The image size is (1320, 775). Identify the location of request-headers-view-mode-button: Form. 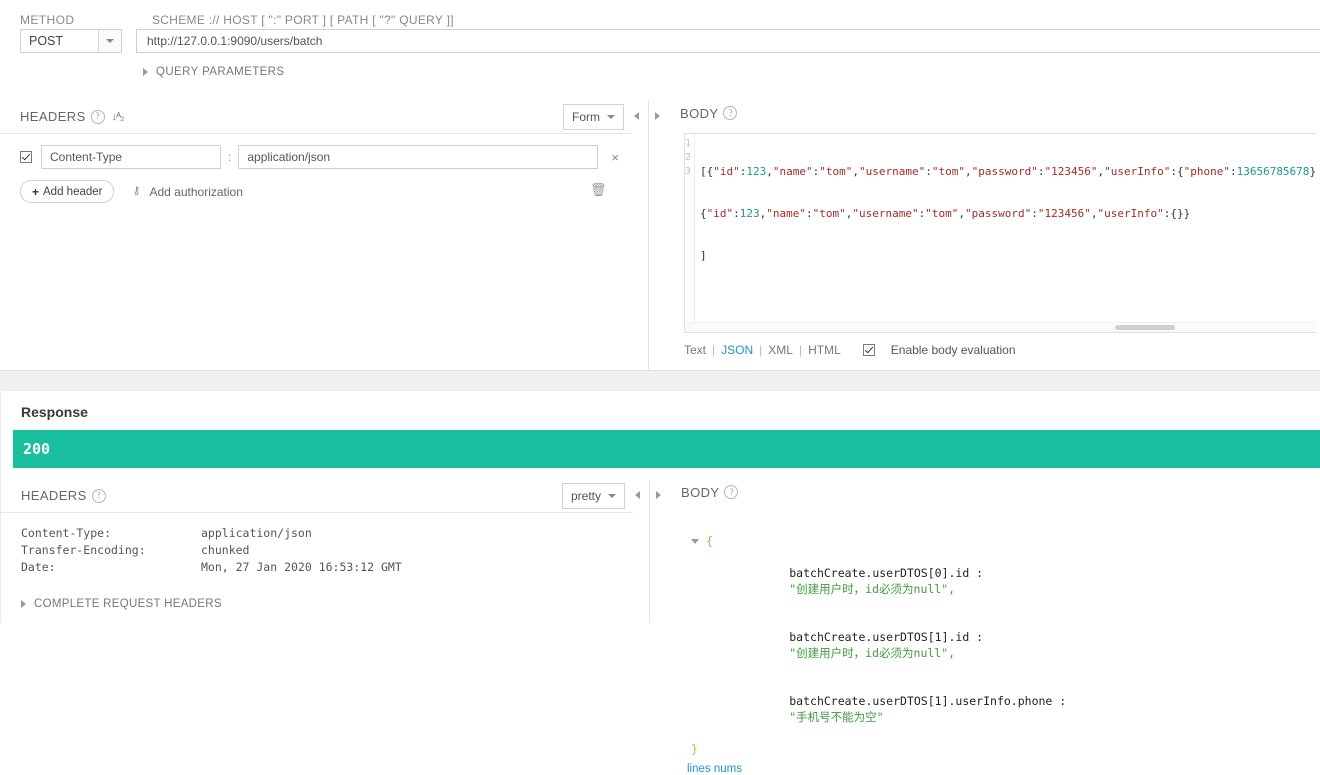
(593, 117).